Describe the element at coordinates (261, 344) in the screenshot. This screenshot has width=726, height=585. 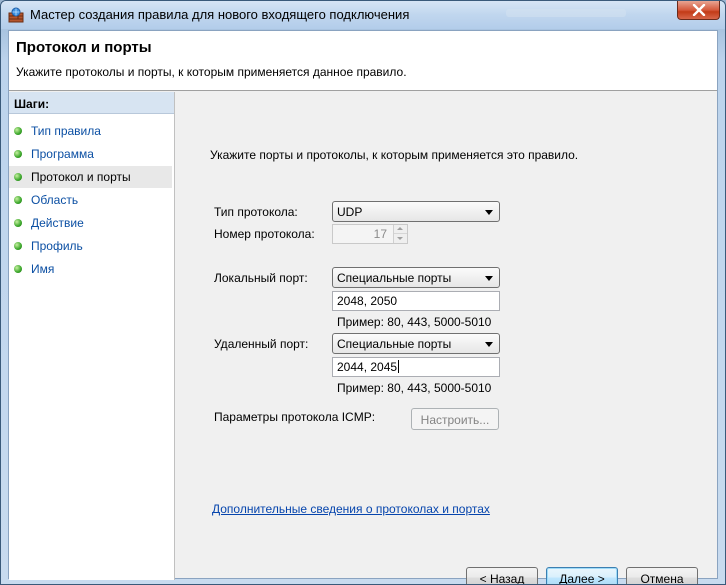
I see `remote-port-label: Удаленный порт:` at that location.